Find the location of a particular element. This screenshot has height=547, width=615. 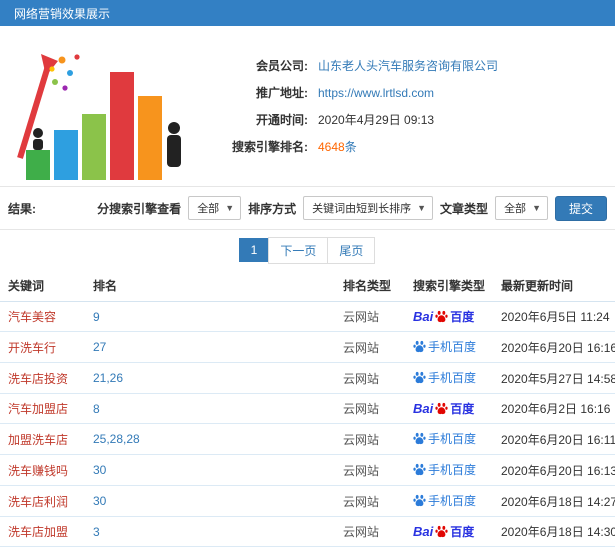

submit-button: 提交 is located at coordinates (580, 208).